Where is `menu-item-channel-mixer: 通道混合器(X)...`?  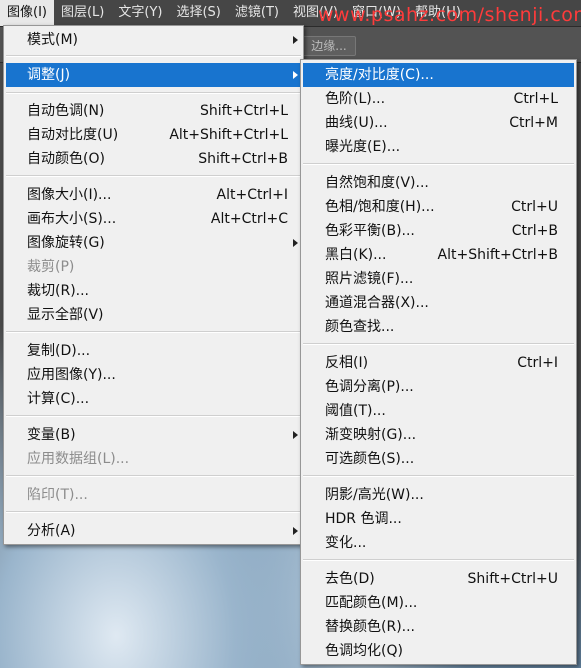
menu-item-channel-mixer: 通道混合器(X)... is located at coordinates (438, 303).